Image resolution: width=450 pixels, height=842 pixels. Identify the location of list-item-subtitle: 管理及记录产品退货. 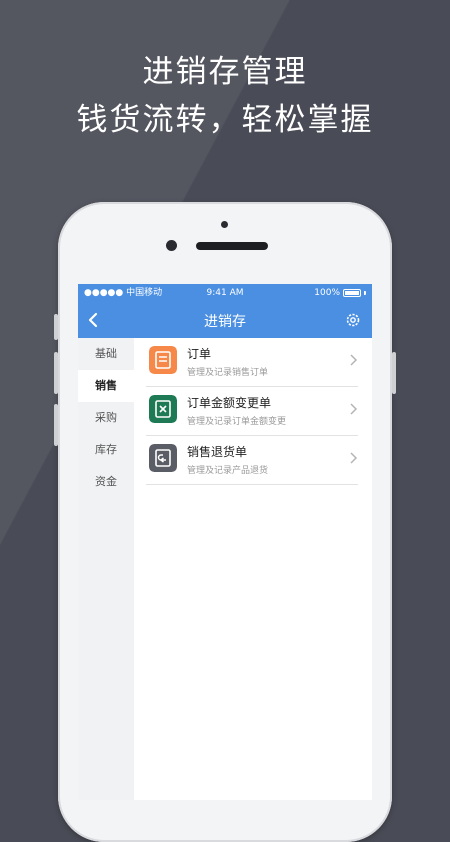
(228, 471).